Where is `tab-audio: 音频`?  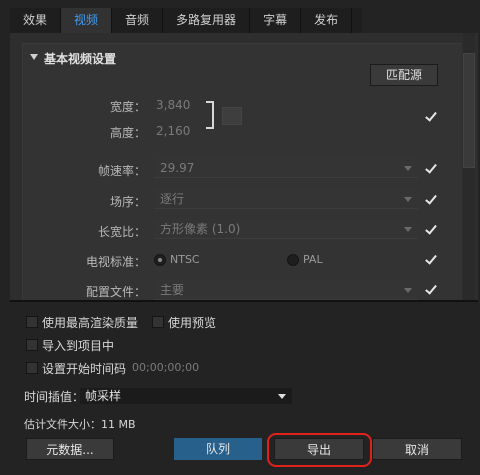
tab-audio: 音频 is located at coordinates (138, 20).